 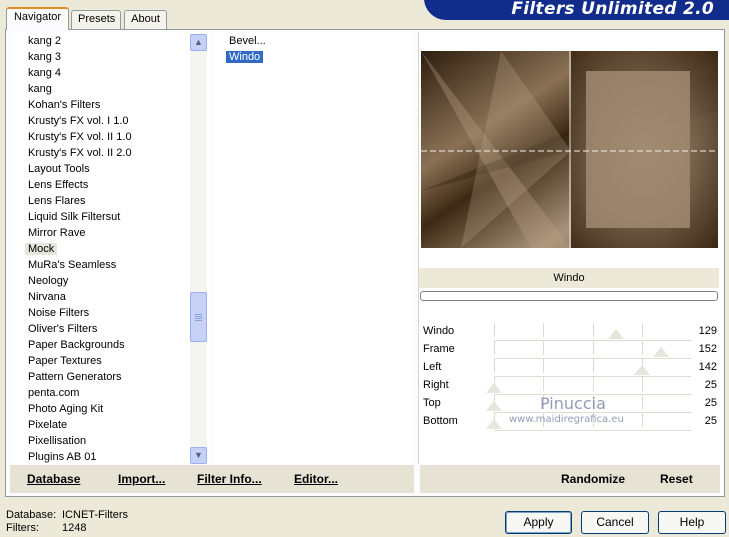 What do you see at coordinates (65, 361) in the screenshot?
I see `category-item: Paper Textures` at bounding box center [65, 361].